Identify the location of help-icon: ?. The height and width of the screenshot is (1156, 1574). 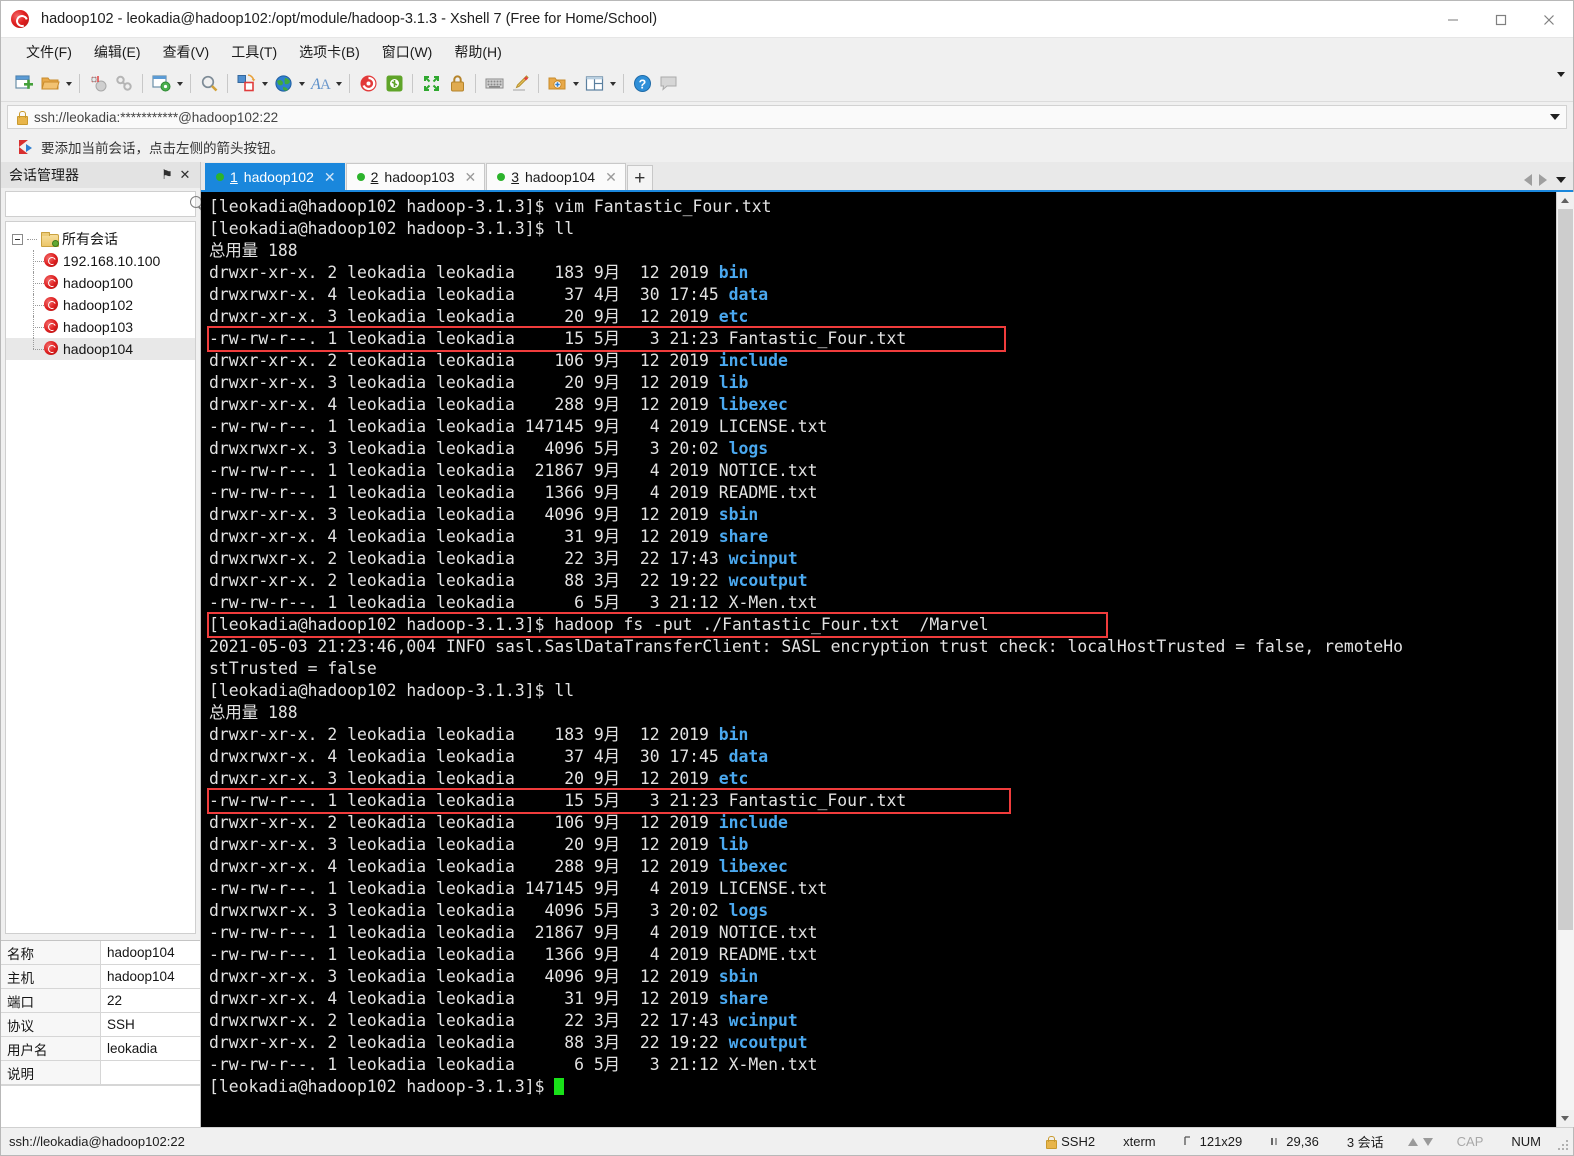
(642, 84).